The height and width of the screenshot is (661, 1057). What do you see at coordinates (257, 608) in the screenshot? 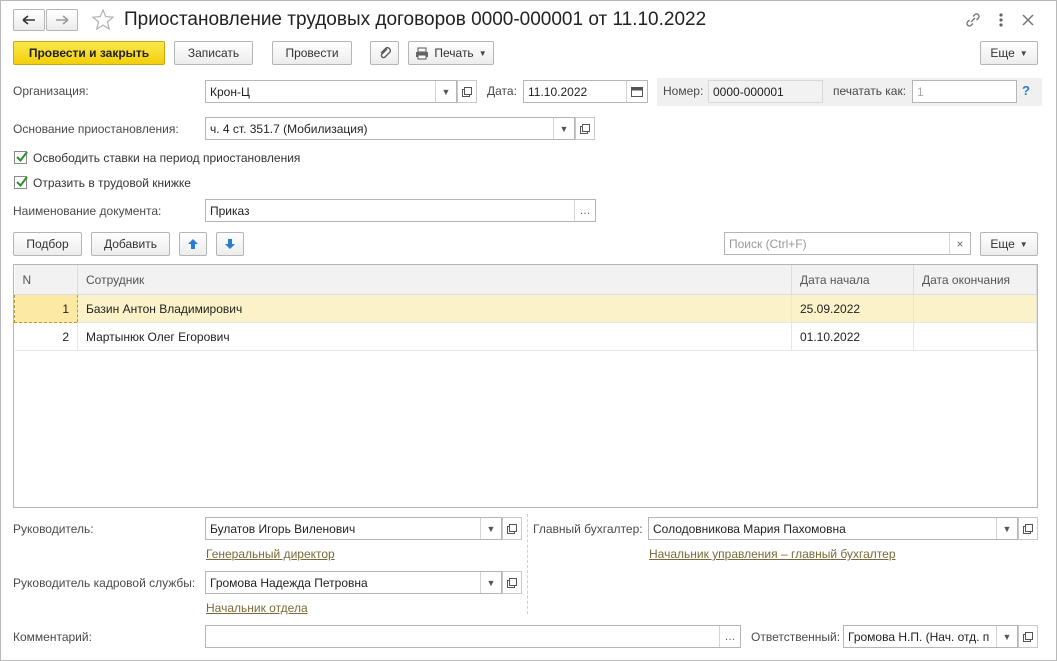
I see `hr-head-position-link: Начальник отдела` at bounding box center [257, 608].